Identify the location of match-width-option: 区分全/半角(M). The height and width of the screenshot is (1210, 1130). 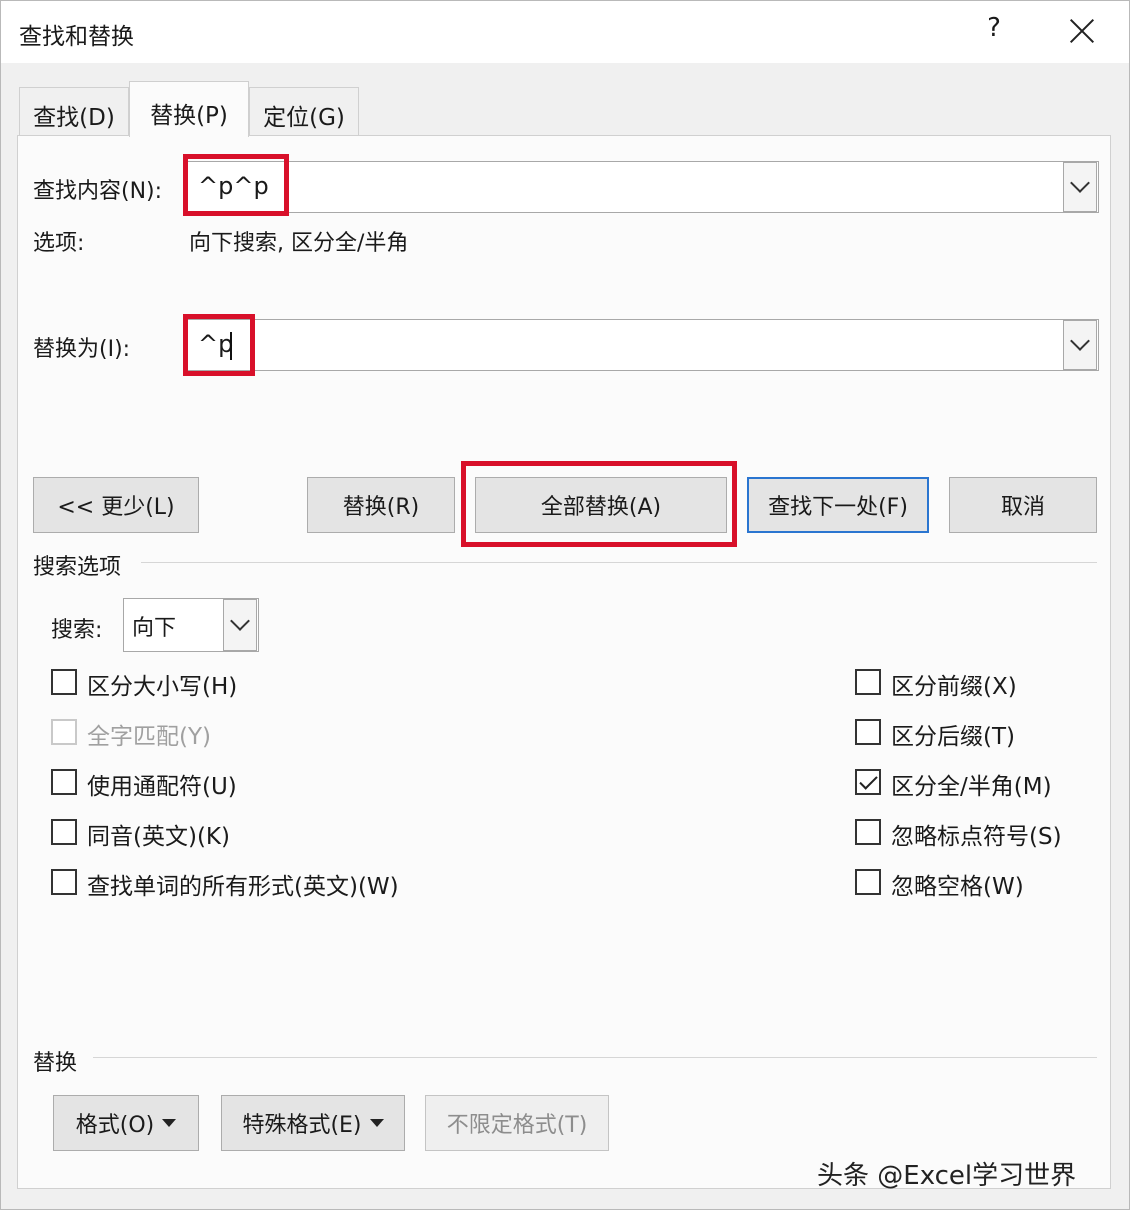
(965, 784).